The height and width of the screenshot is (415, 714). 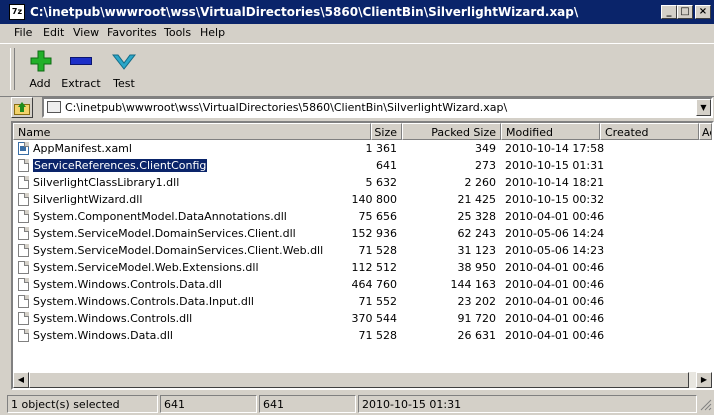 What do you see at coordinates (477, 318) in the screenshot?
I see `file-packed-size: 91 720` at bounding box center [477, 318].